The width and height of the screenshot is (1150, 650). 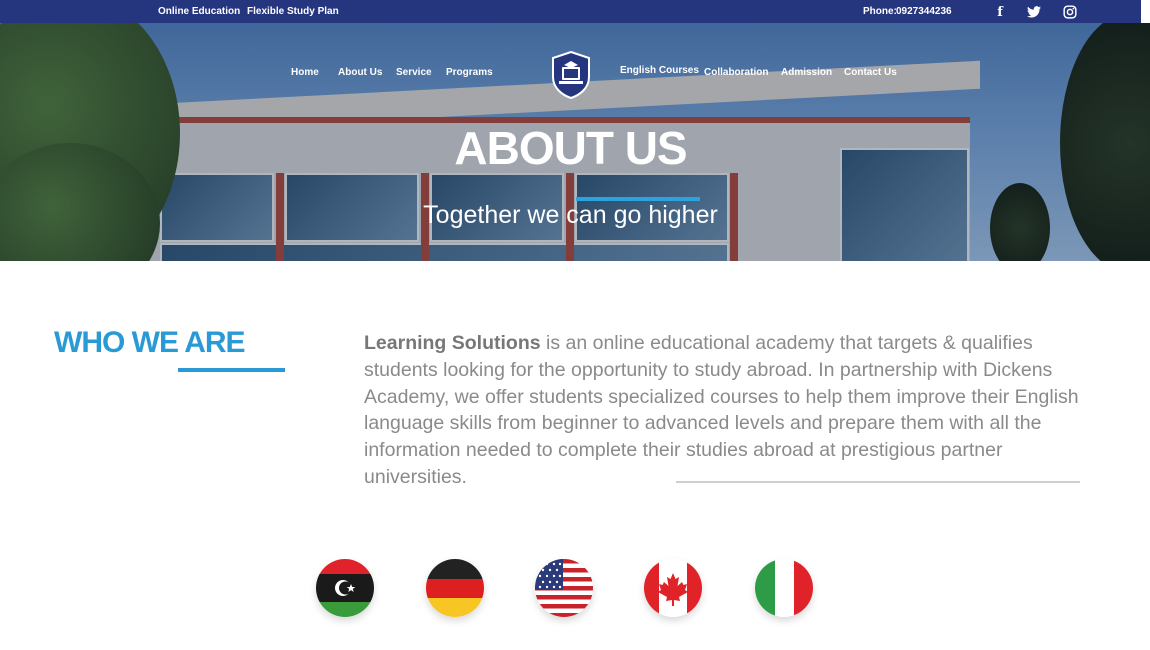 What do you see at coordinates (469, 72) in the screenshot?
I see `nav-programs: Programs` at bounding box center [469, 72].